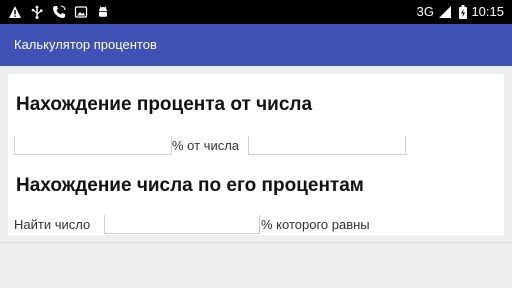 This screenshot has height=288, width=512. What do you see at coordinates (487, 11) in the screenshot?
I see `clock: 10:15` at bounding box center [487, 11].